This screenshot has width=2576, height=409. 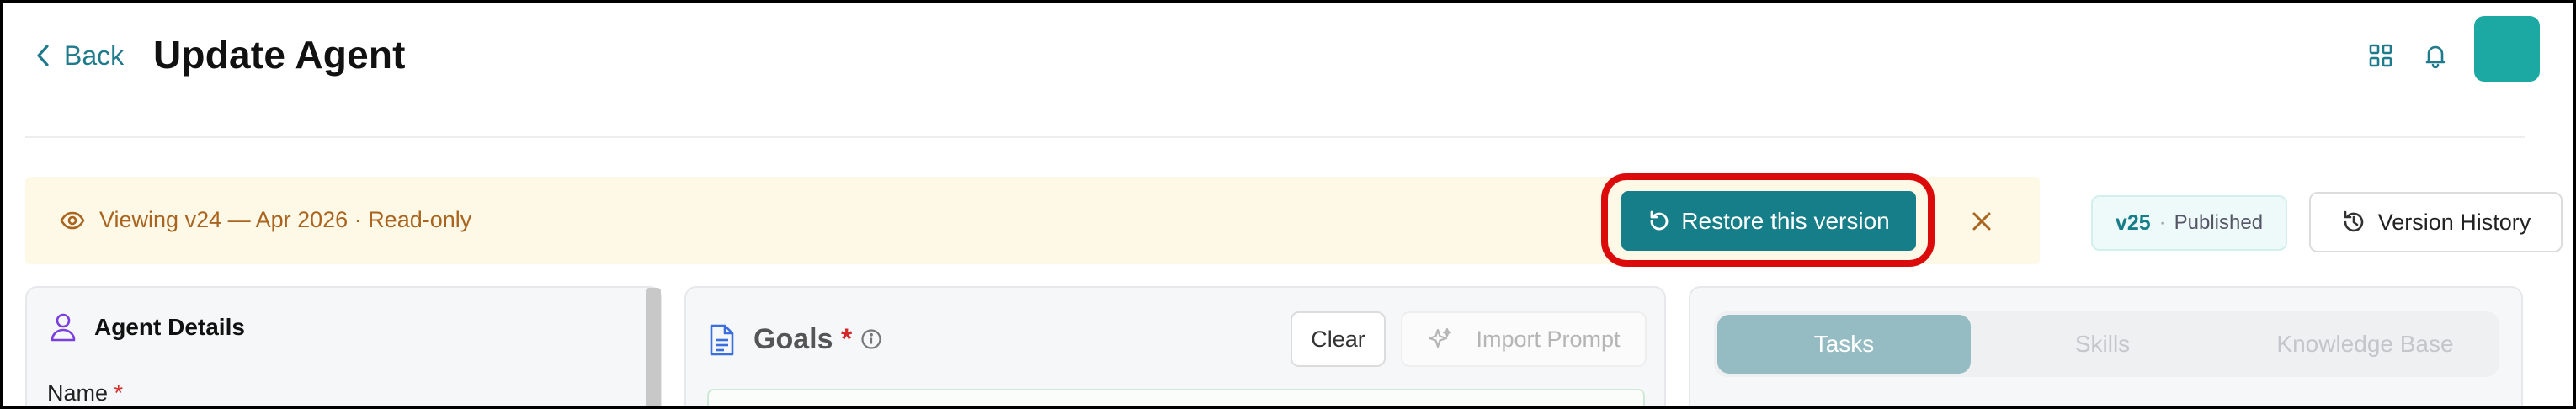 What do you see at coordinates (2436, 56) in the screenshot?
I see `bell-icon` at bounding box center [2436, 56].